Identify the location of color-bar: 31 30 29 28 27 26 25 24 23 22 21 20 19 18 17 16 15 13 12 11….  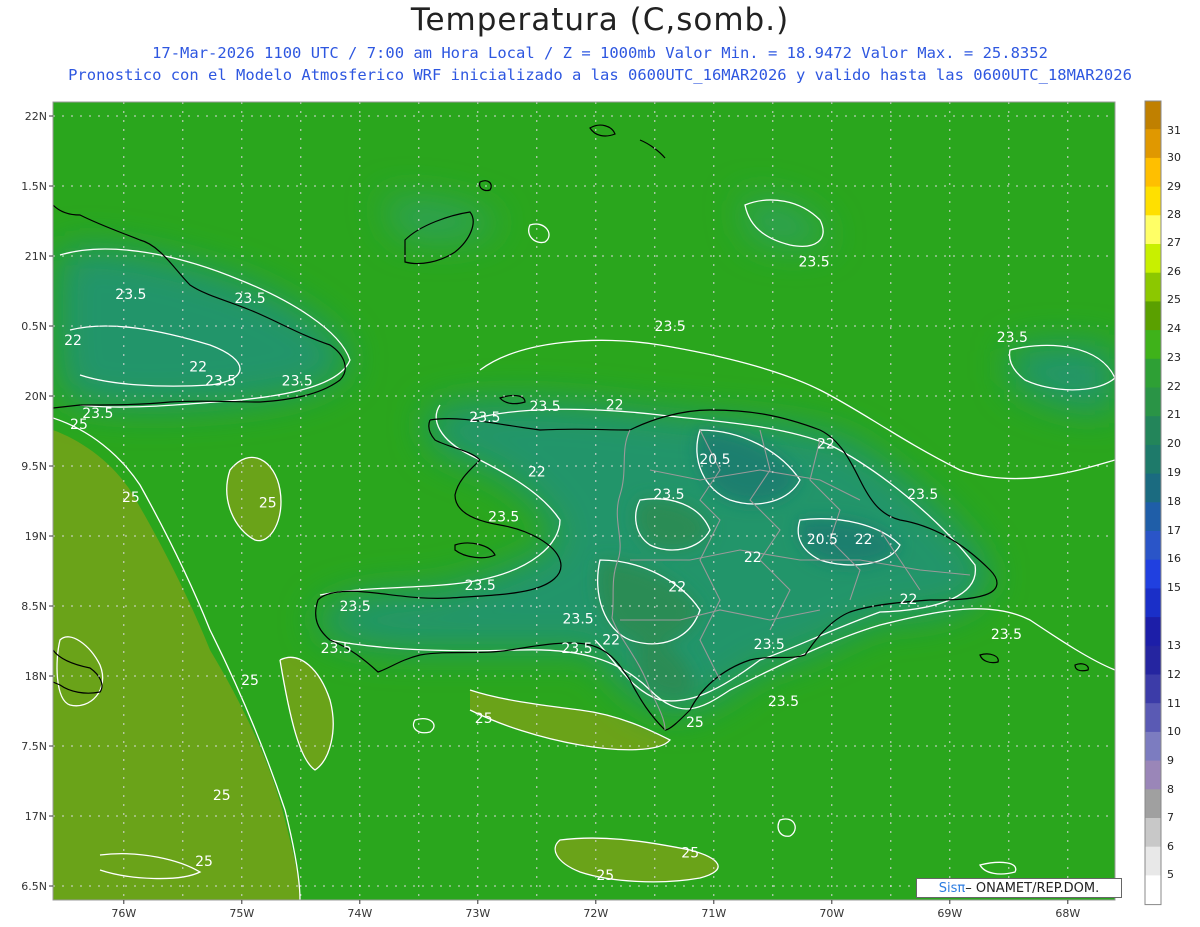
(1162, 503).